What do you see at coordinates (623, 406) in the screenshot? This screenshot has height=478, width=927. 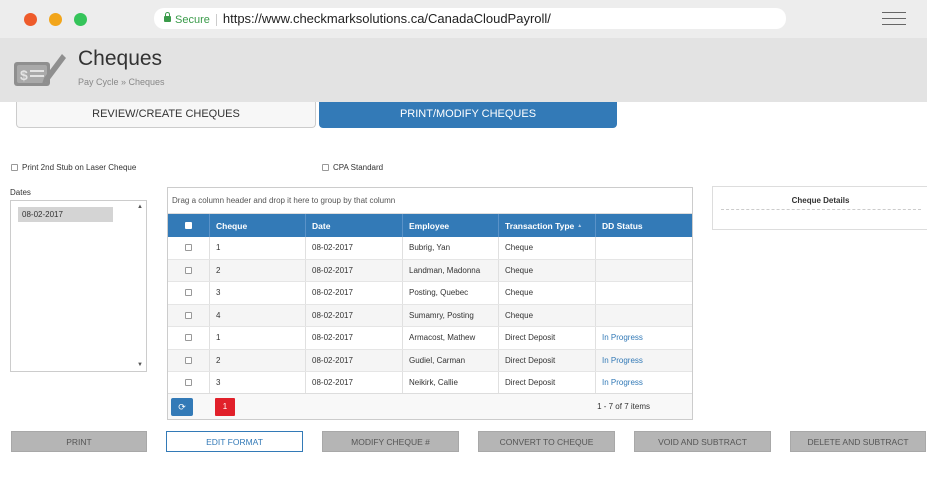 I see `items-count: 1 - 7 of 7 items` at bounding box center [623, 406].